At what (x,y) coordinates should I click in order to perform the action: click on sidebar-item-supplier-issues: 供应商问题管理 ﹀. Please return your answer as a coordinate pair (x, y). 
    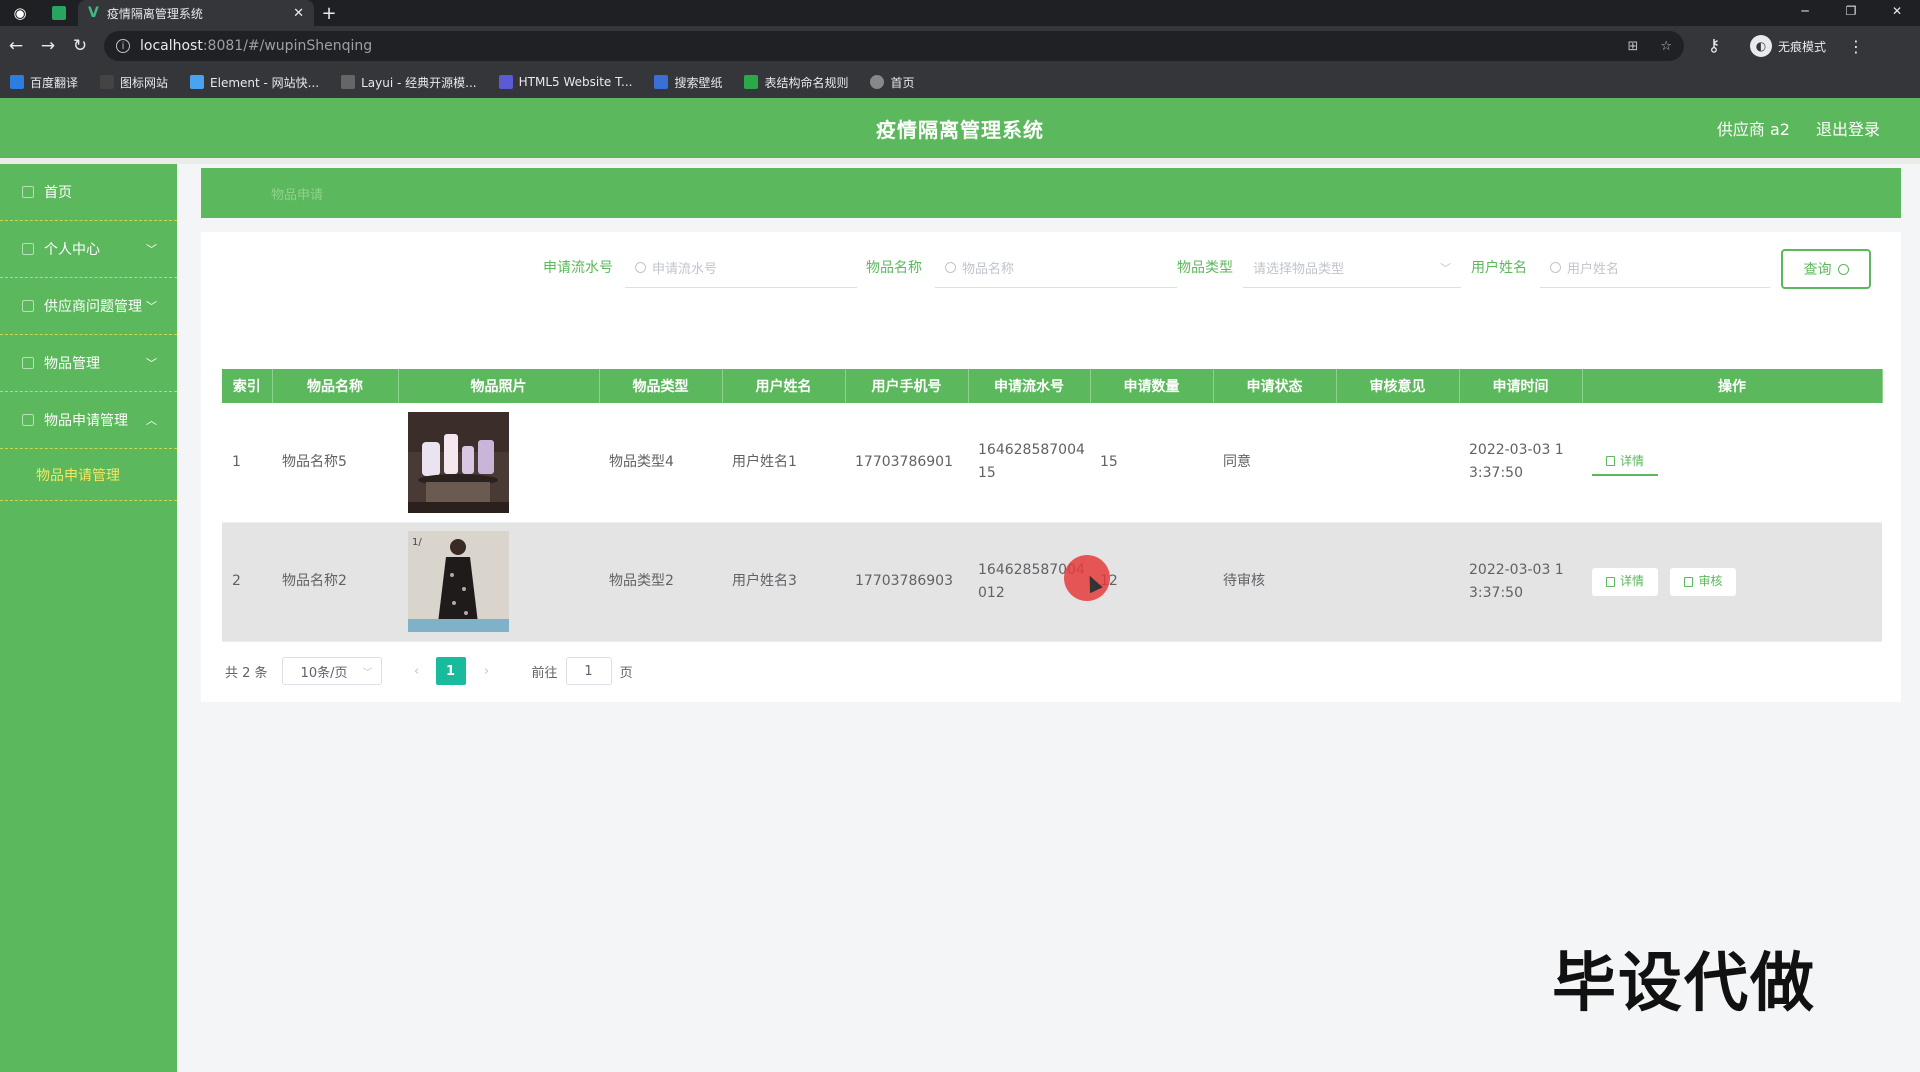
    Looking at the image, I should click on (88, 306).